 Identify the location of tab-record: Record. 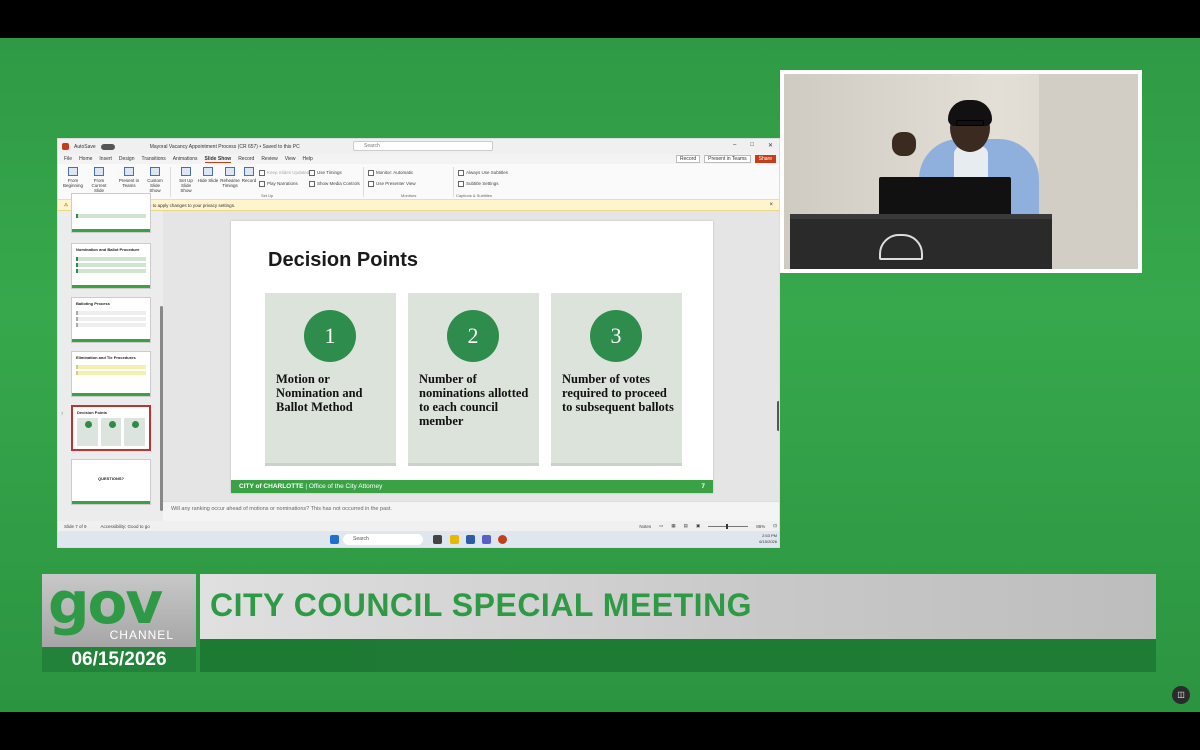
(246, 159).